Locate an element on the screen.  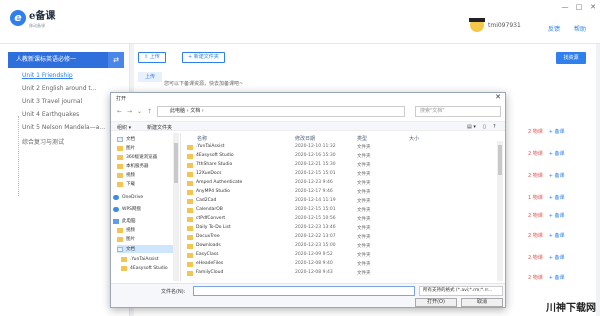
feedback-link: 反馈 is located at coordinates (554, 28).